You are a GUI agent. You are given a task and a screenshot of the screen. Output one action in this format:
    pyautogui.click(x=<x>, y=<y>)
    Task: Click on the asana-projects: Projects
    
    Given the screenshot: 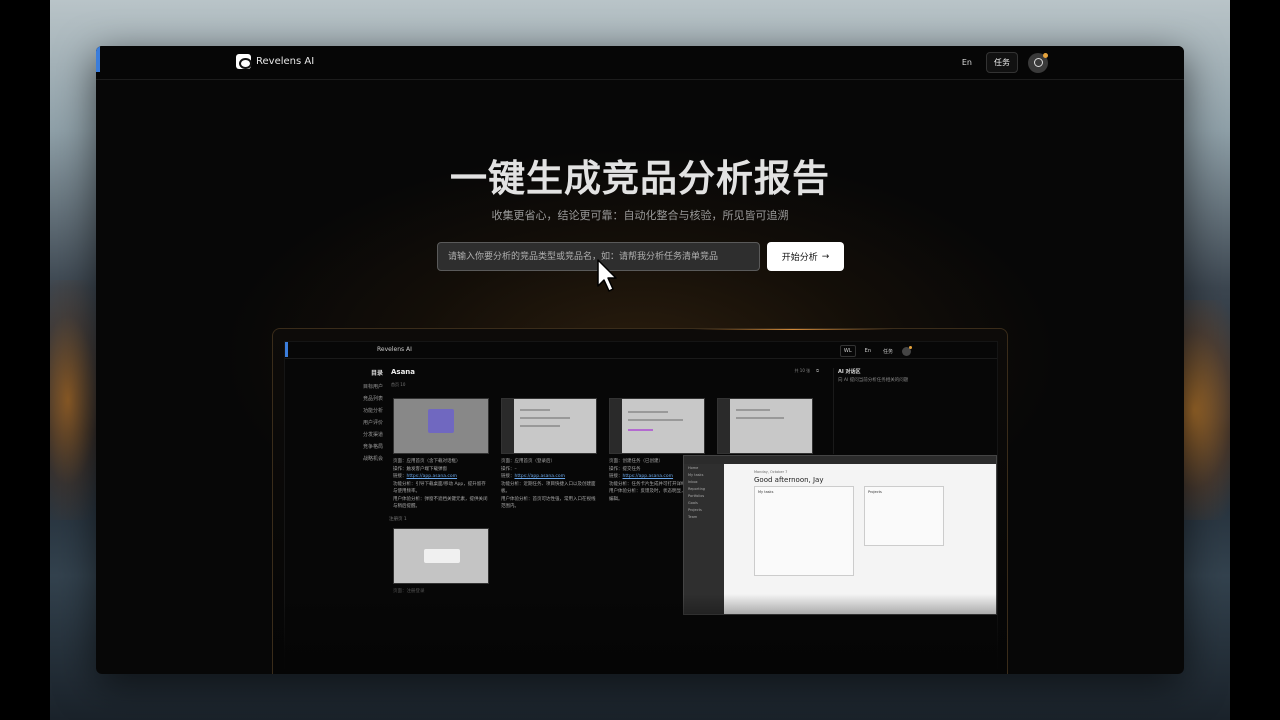 What is the action you would take?
    pyautogui.click(x=904, y=516)
    